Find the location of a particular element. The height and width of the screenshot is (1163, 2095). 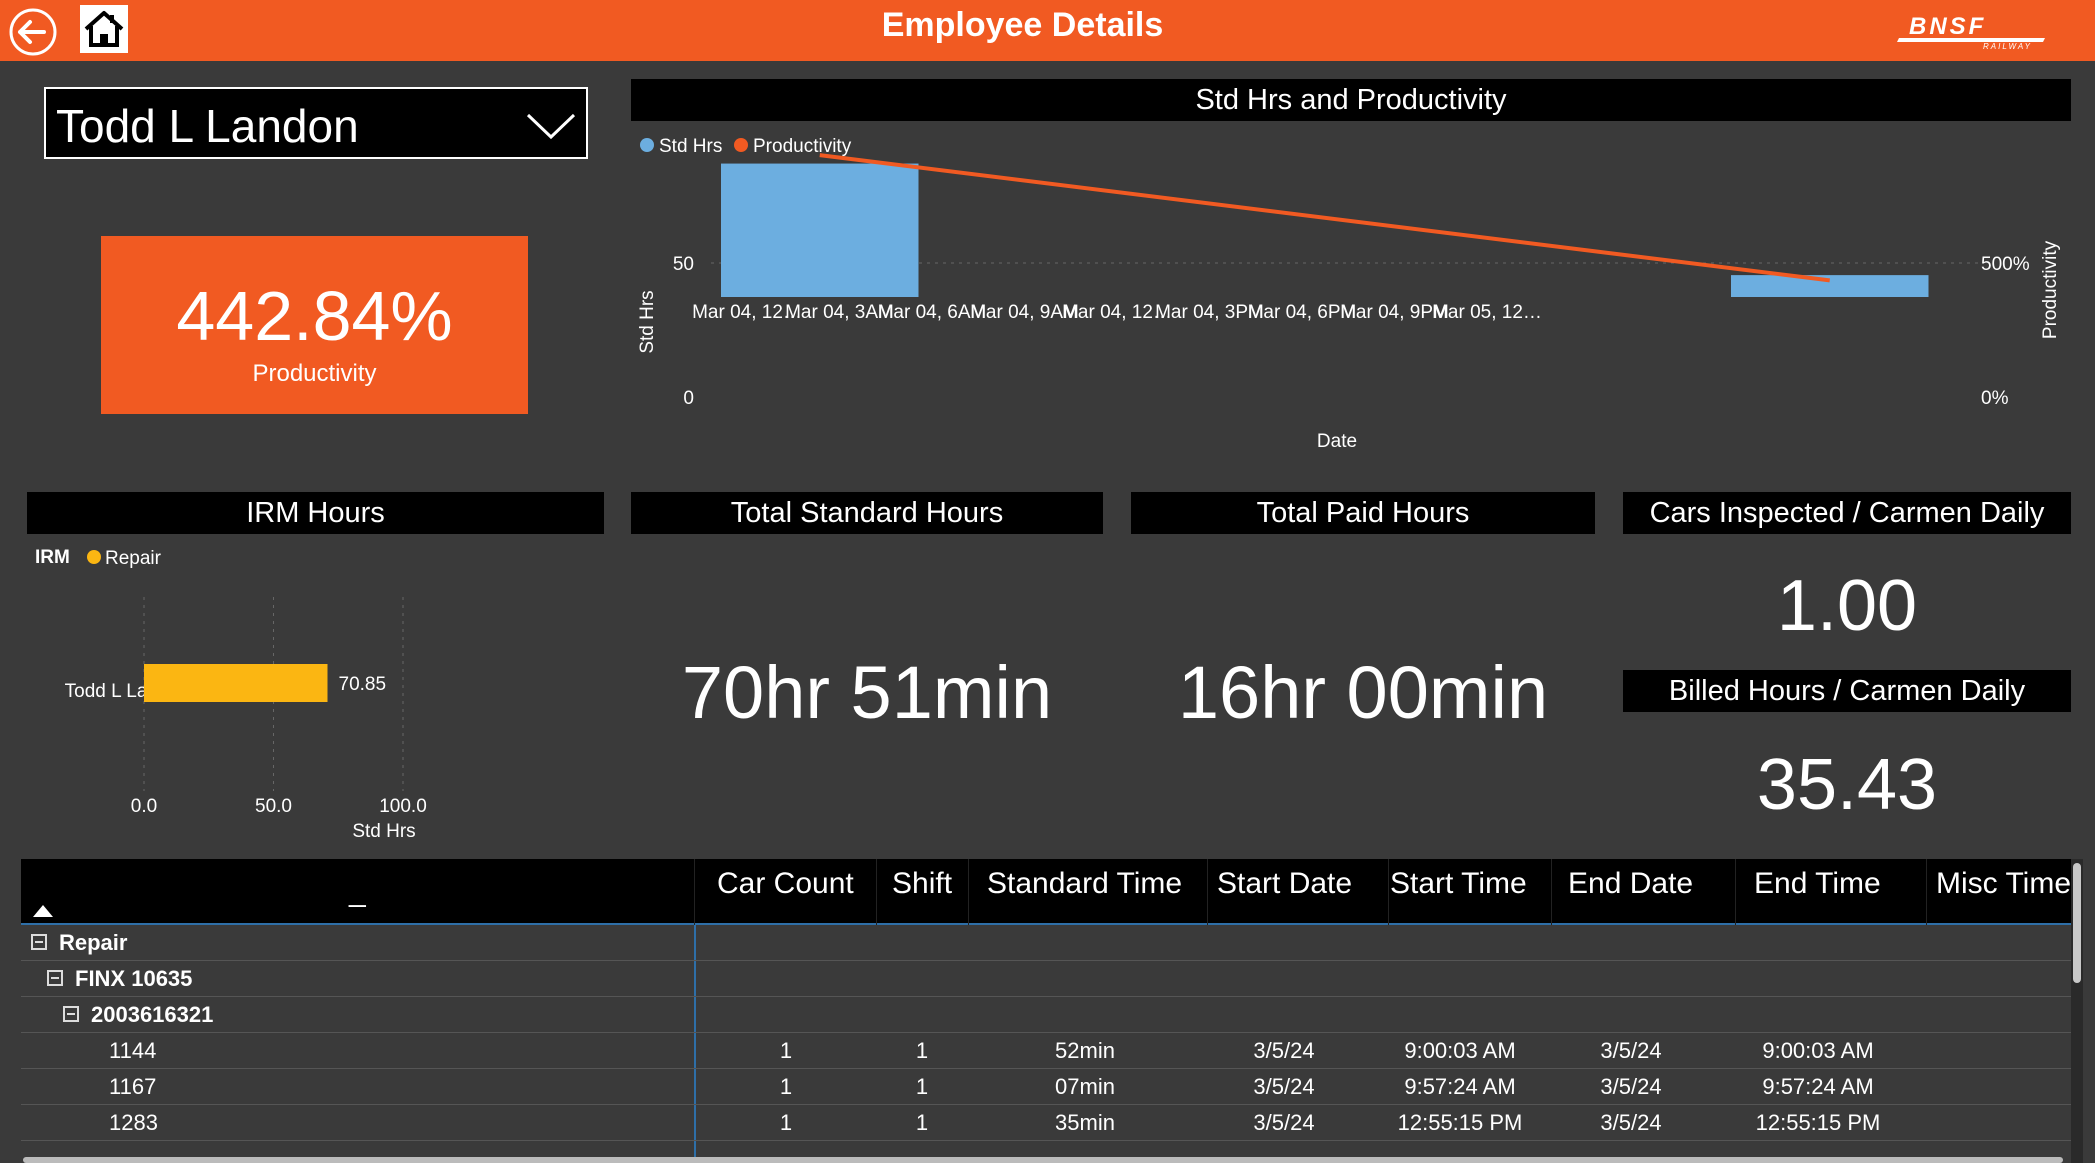

irm-x-ticks: 0.0 50.0 100.0 is located at coordinates (279, 806).